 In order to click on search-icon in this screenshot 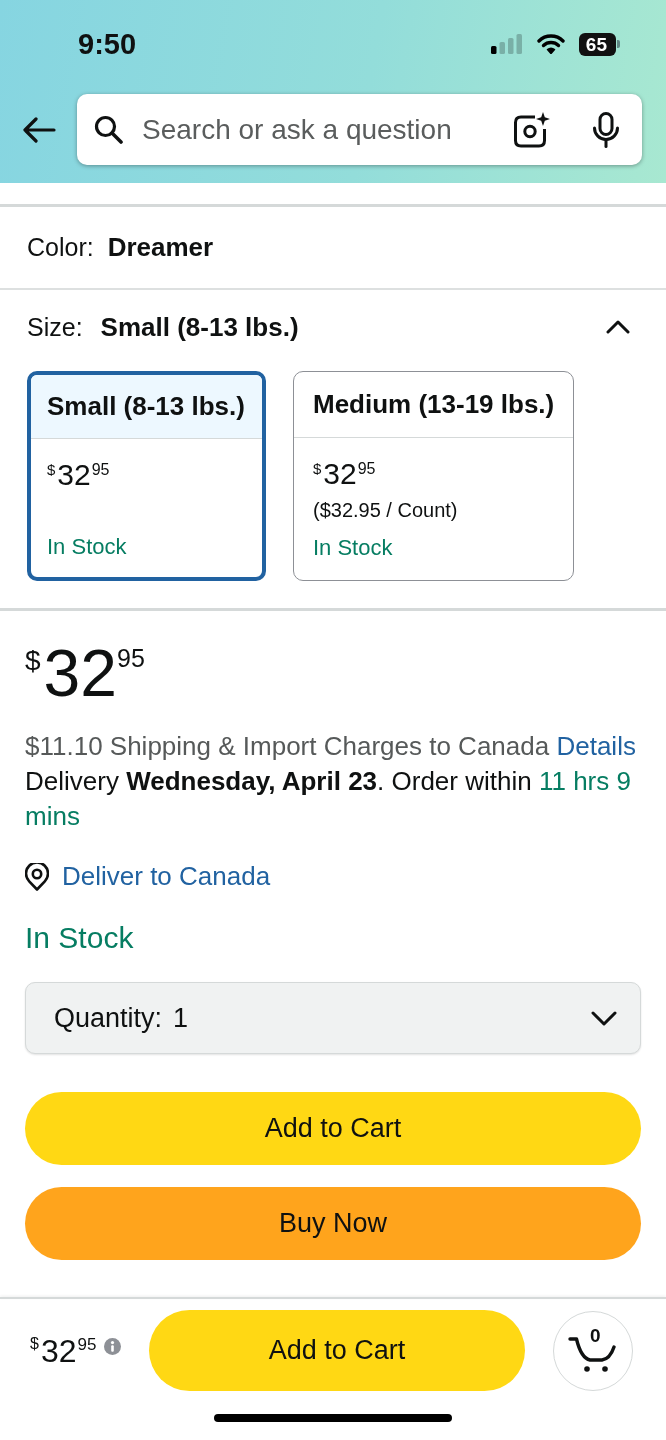, I will do `click(108, 129)`.